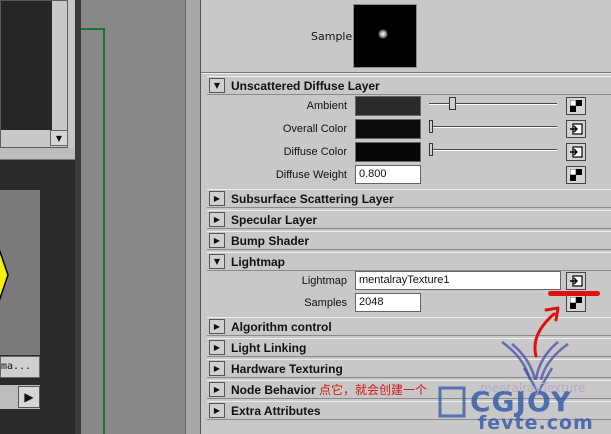 The image size is (611, 434). What do you see at coordinates (273, 389) in the screenshot?
I see `frame-title: Node Behavior` at bounding box center [273, 389].